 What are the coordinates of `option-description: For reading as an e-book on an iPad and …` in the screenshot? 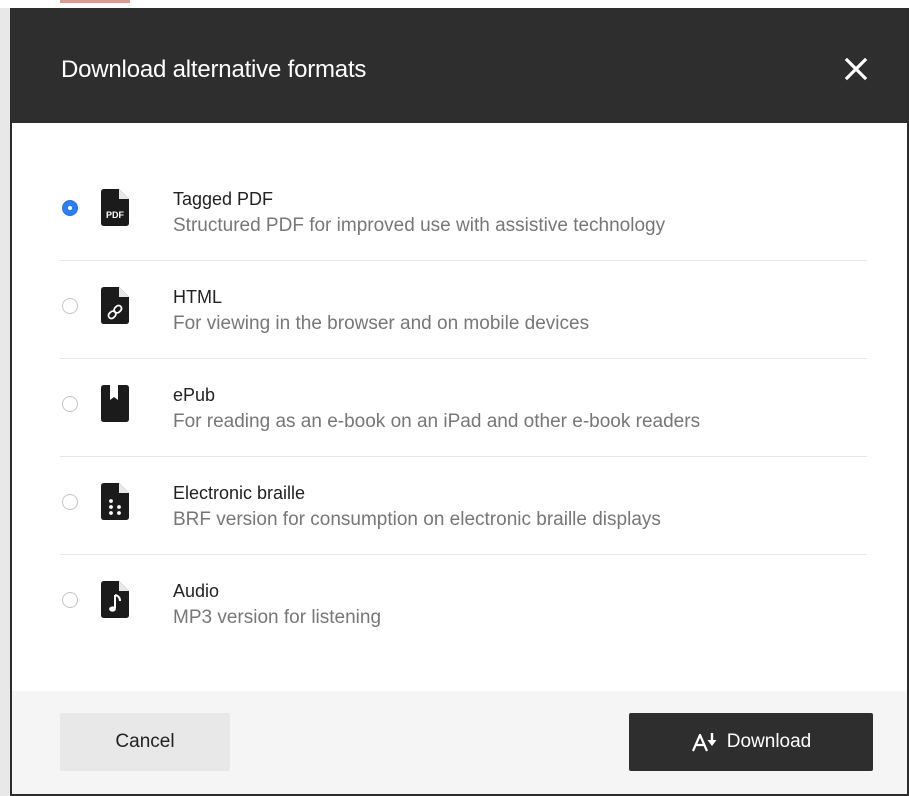 It's located at (437, 421).